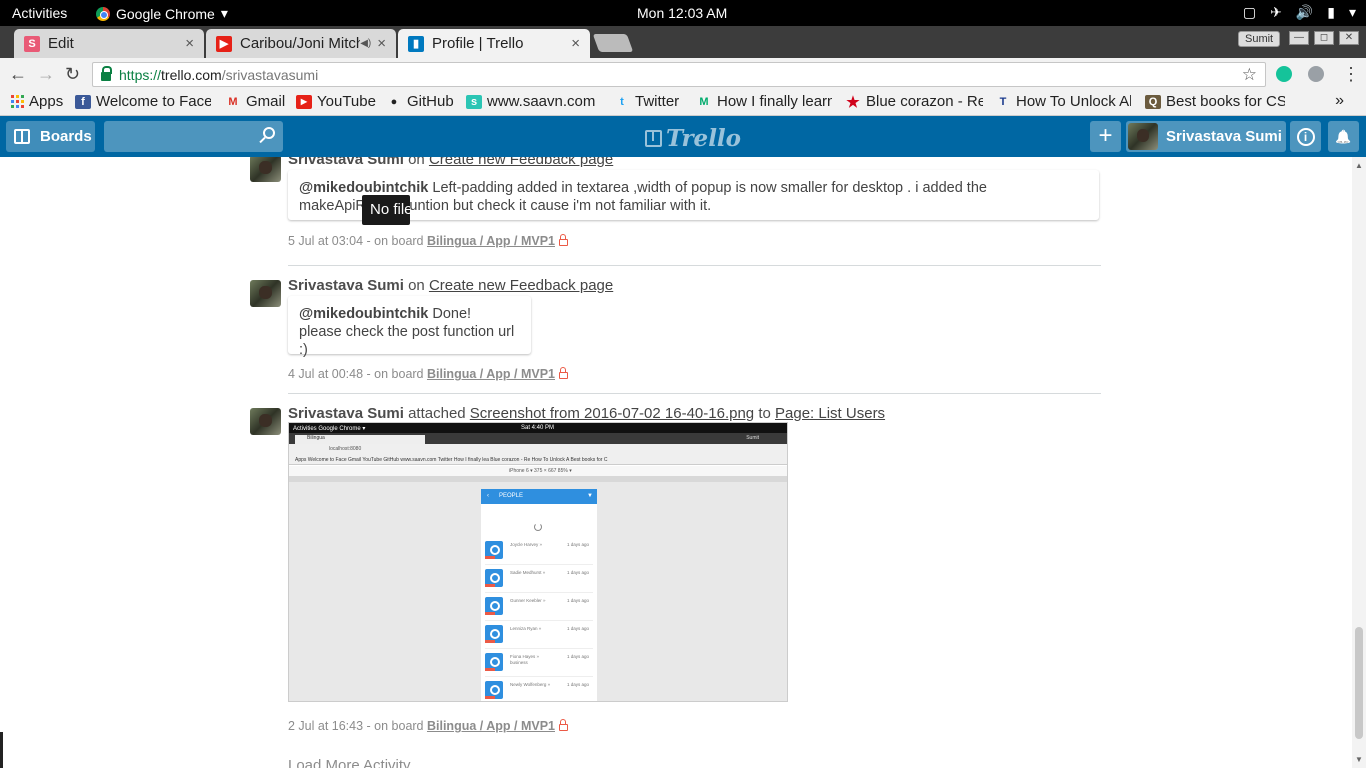  I want to click on bookmark-github: ● GitHub, so click(421, 101).